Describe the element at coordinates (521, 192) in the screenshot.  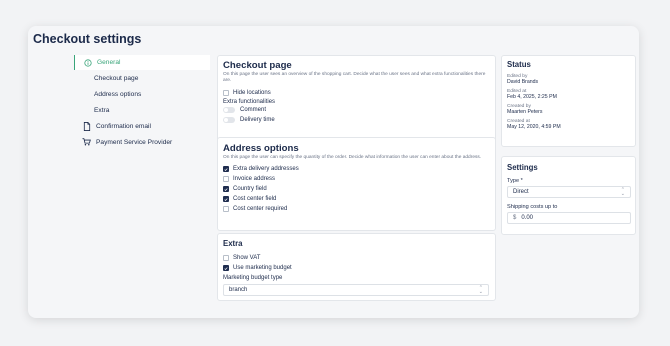
I see `type-value: Direct` at that location.